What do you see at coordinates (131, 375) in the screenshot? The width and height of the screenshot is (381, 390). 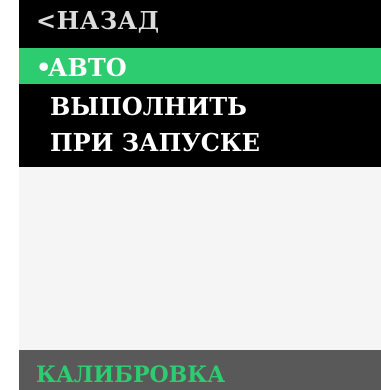 I see `screen-title: КАЛИБРОВКА` at bounding box center [131, 375].